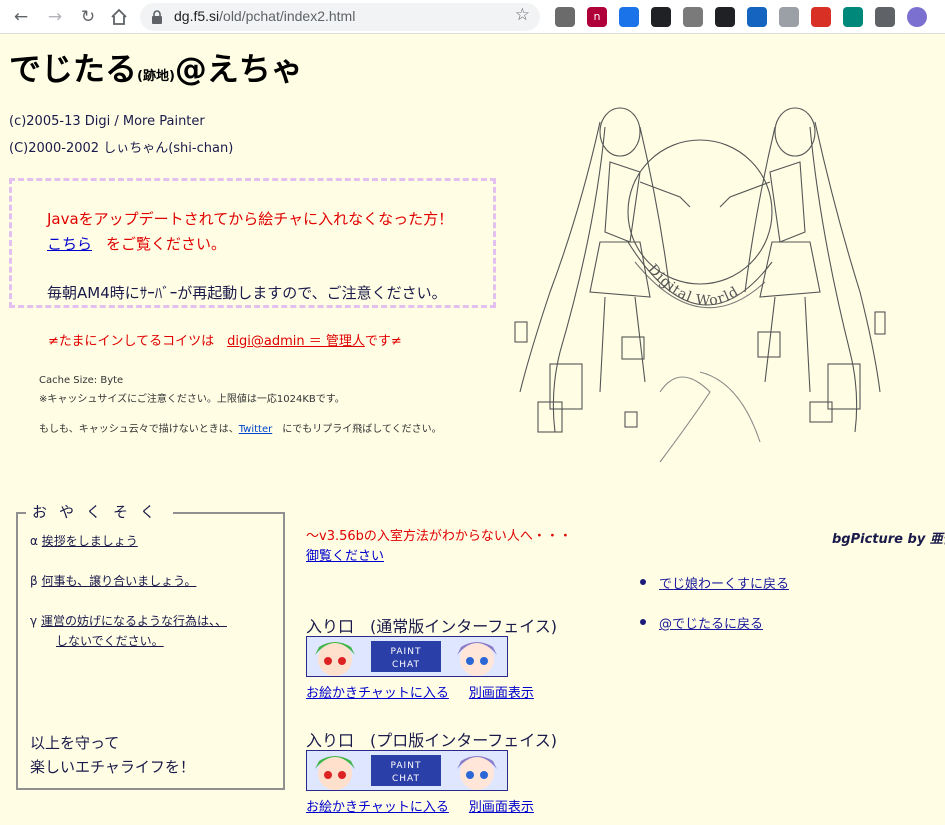  Describe the element at coordinates (88, 17) in the screenshot. I see `reload-icon: ↻` at that location.